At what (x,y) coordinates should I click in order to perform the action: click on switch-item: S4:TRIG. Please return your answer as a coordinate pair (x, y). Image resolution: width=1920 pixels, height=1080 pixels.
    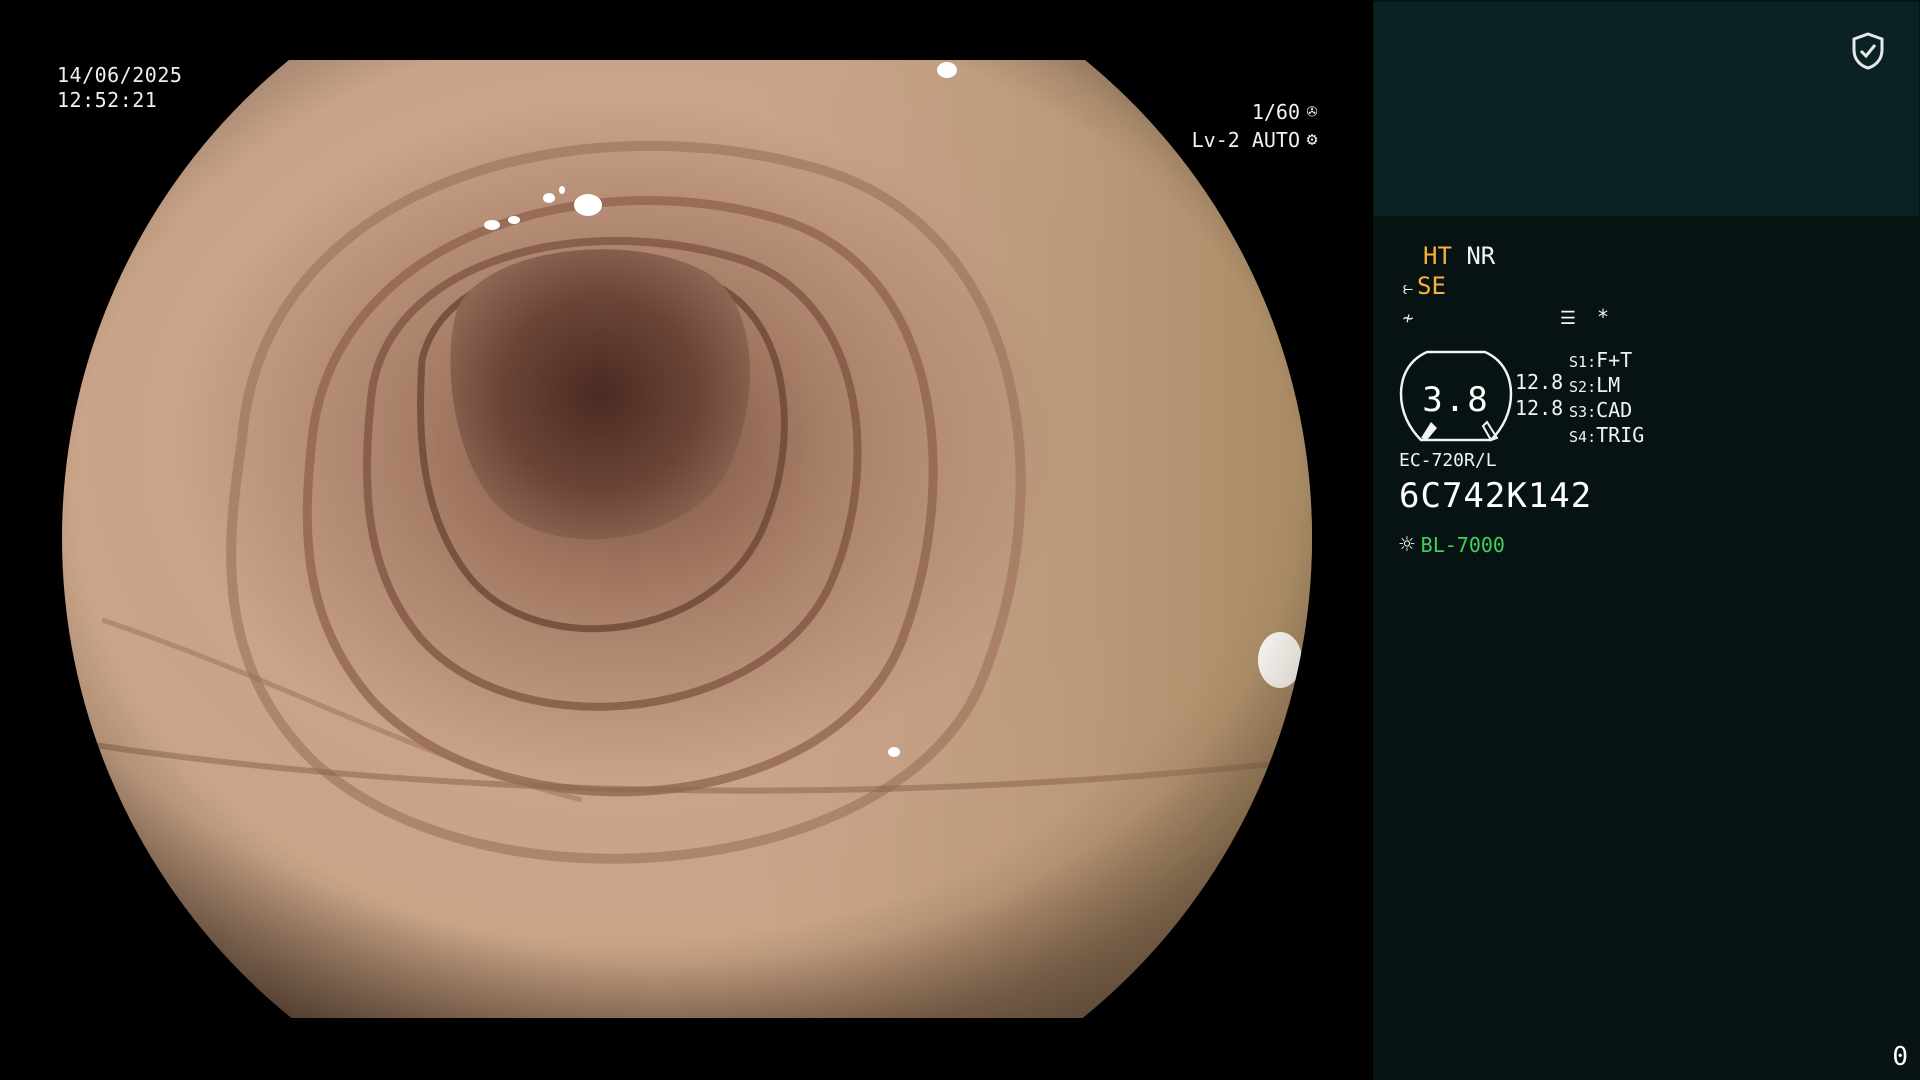
    Looking at the image, I should click on (1607, 435).